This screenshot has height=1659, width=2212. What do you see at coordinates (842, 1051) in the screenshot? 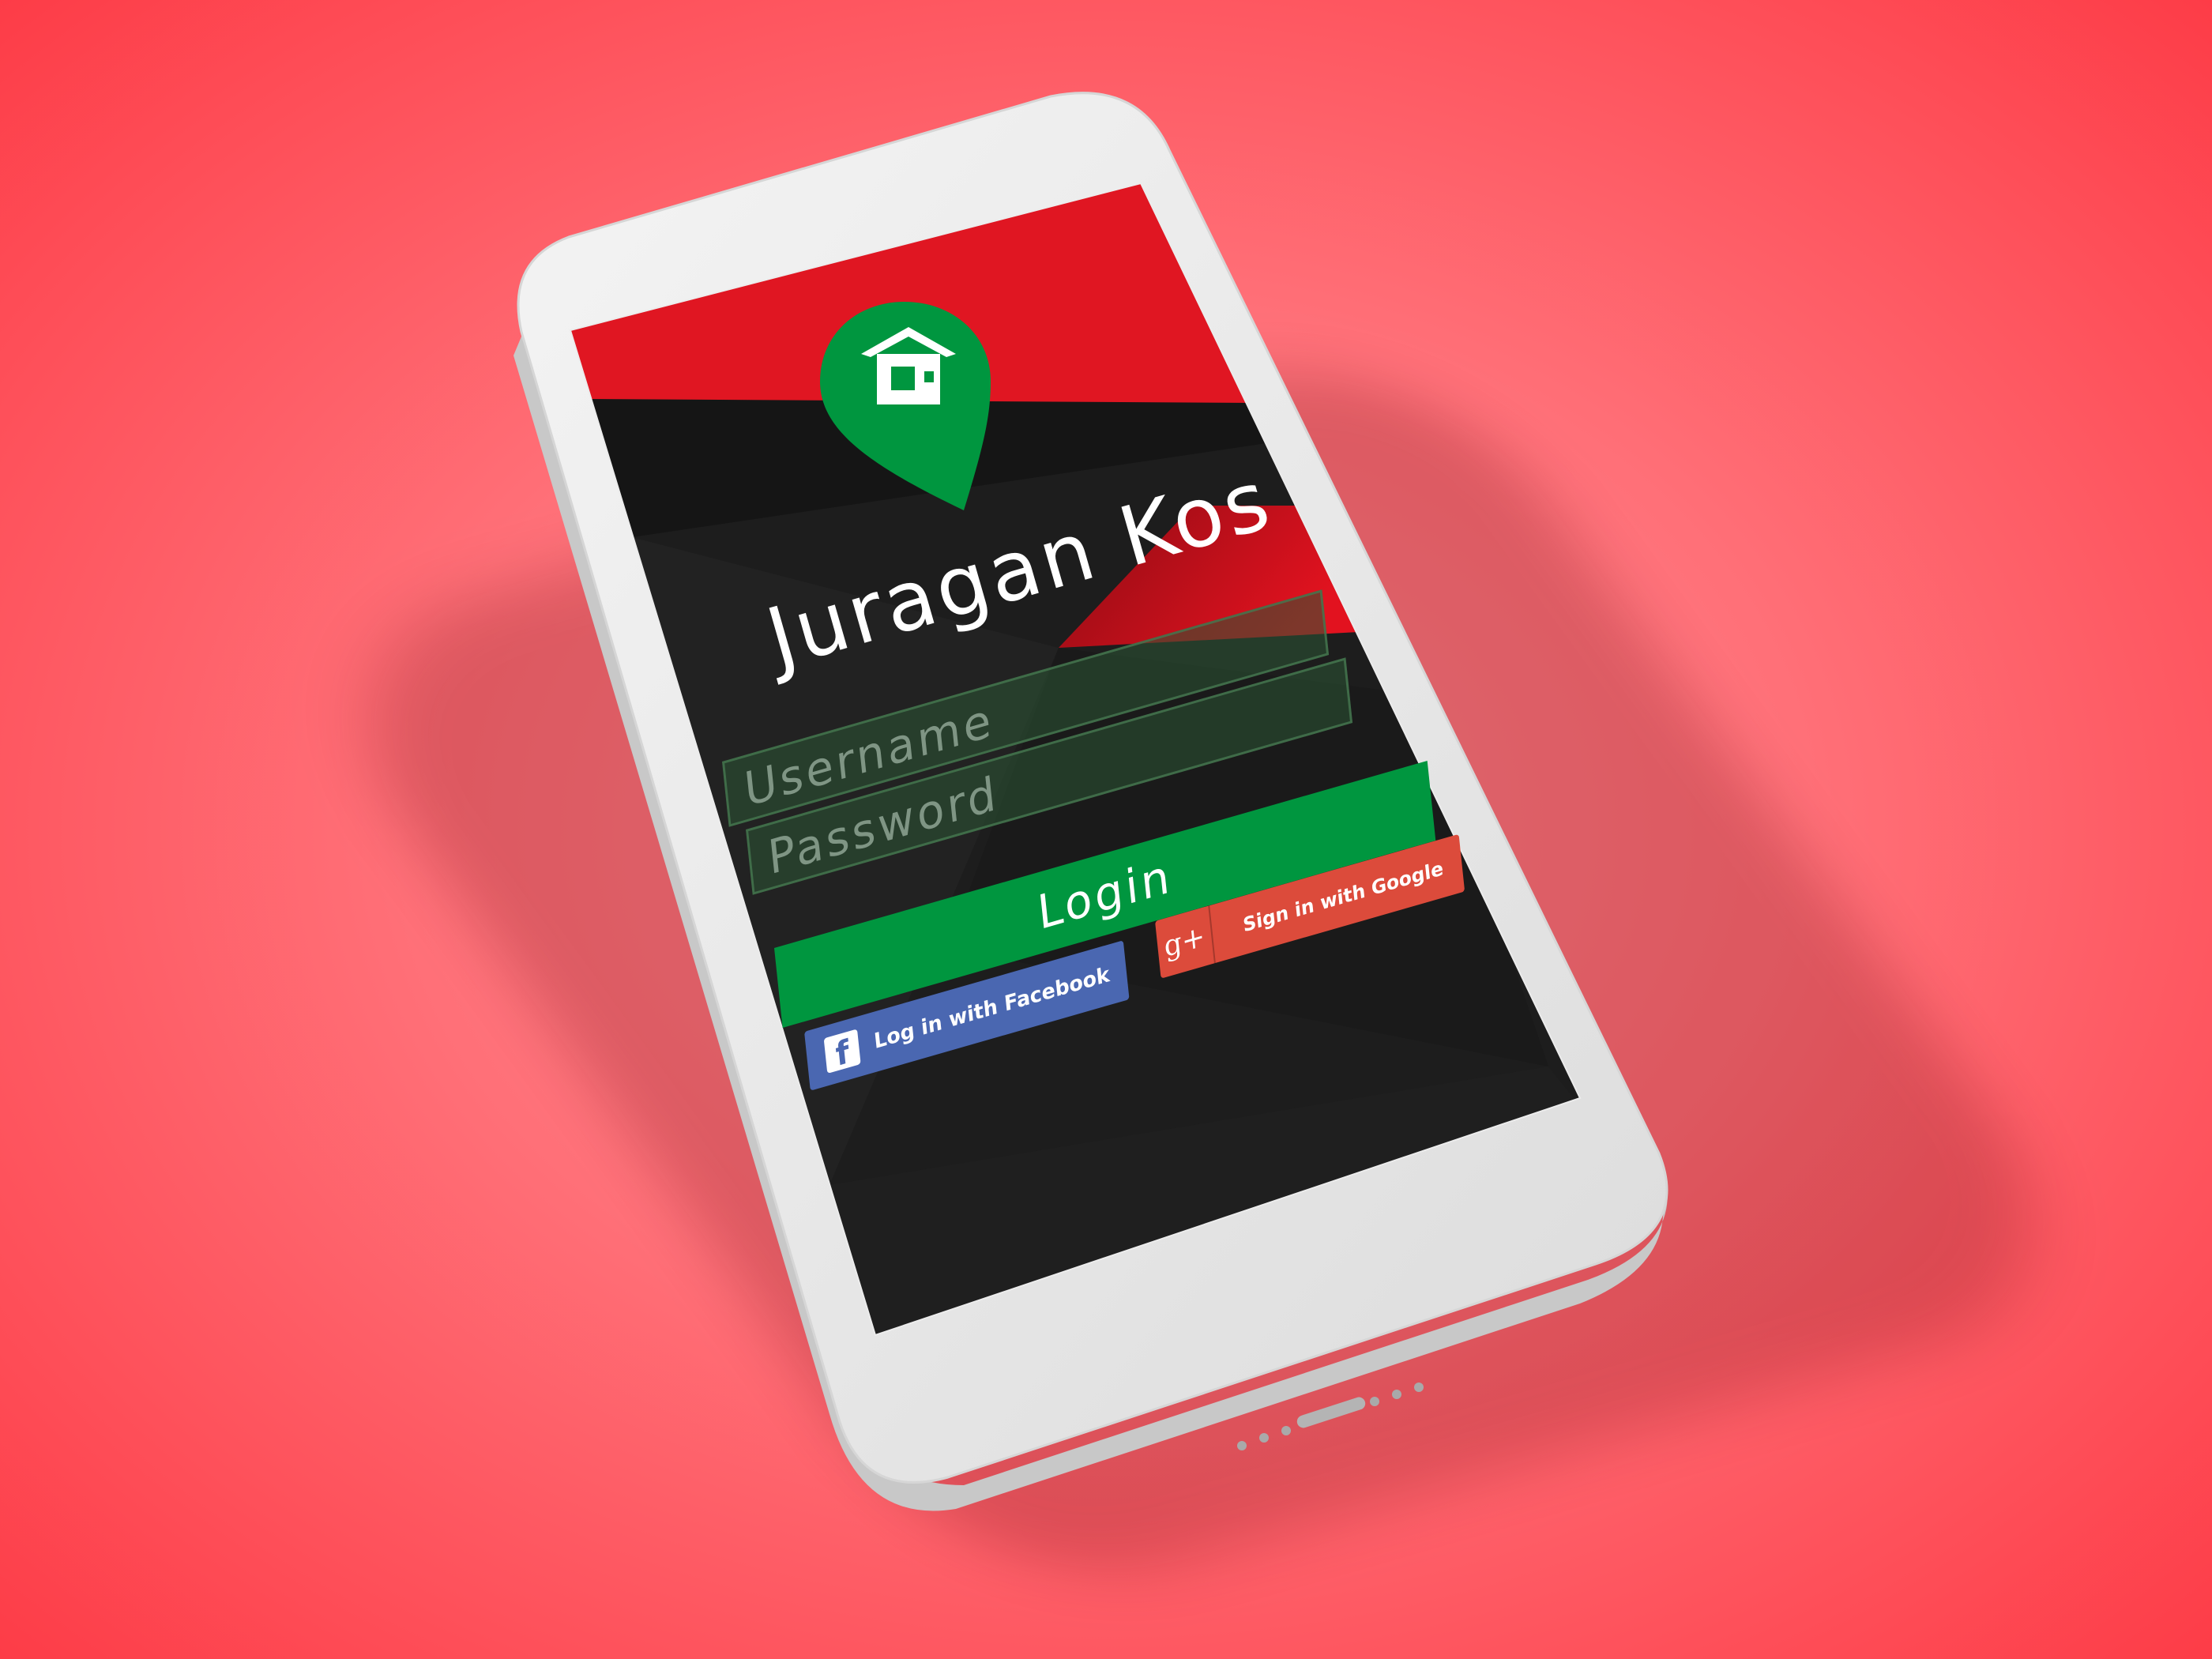
I see `facebook-icon: f` at bounding box center [842, 1051].